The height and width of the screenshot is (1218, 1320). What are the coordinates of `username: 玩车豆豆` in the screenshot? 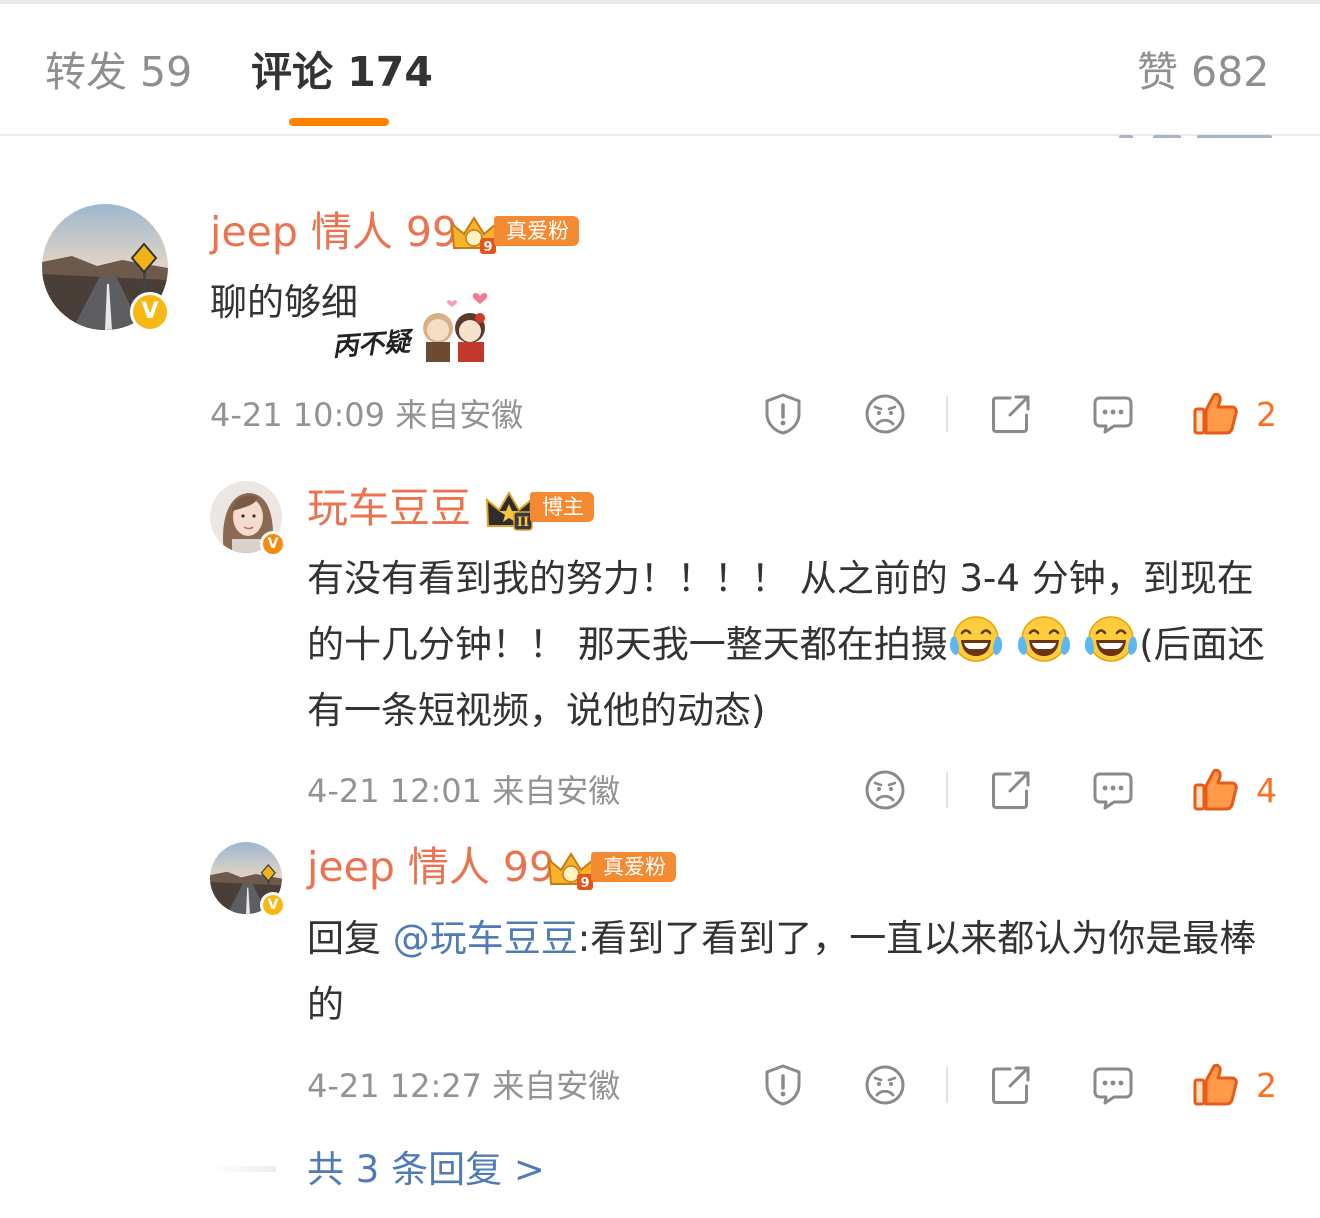 It's located at (389, 508).